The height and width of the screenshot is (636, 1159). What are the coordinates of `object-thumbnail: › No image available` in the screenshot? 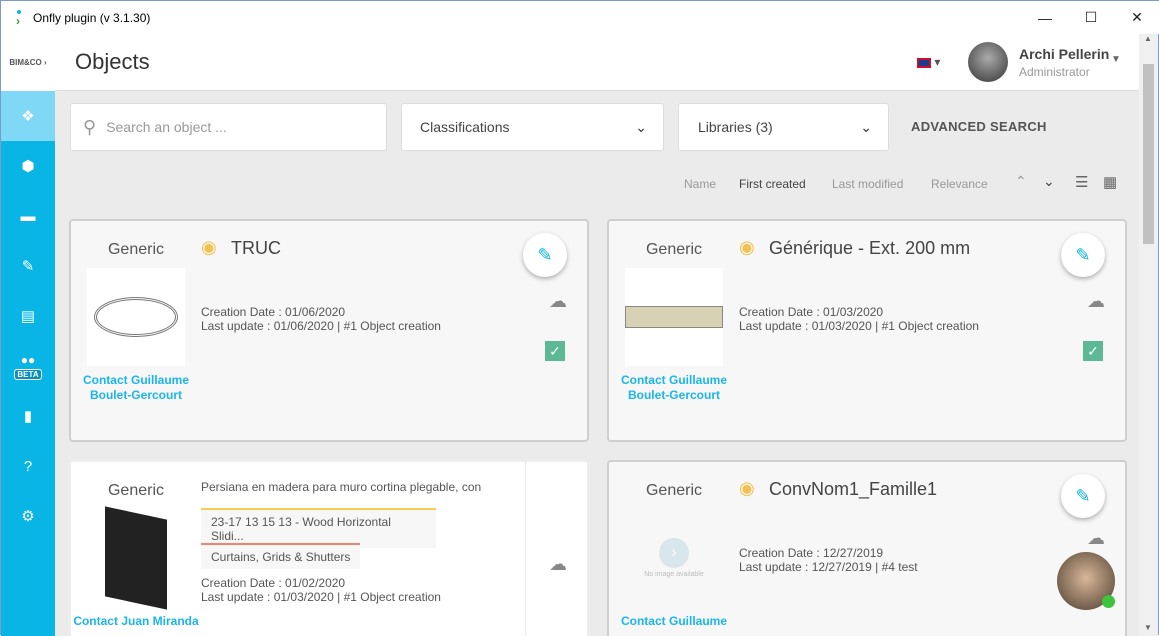 It's located at (674, 558).